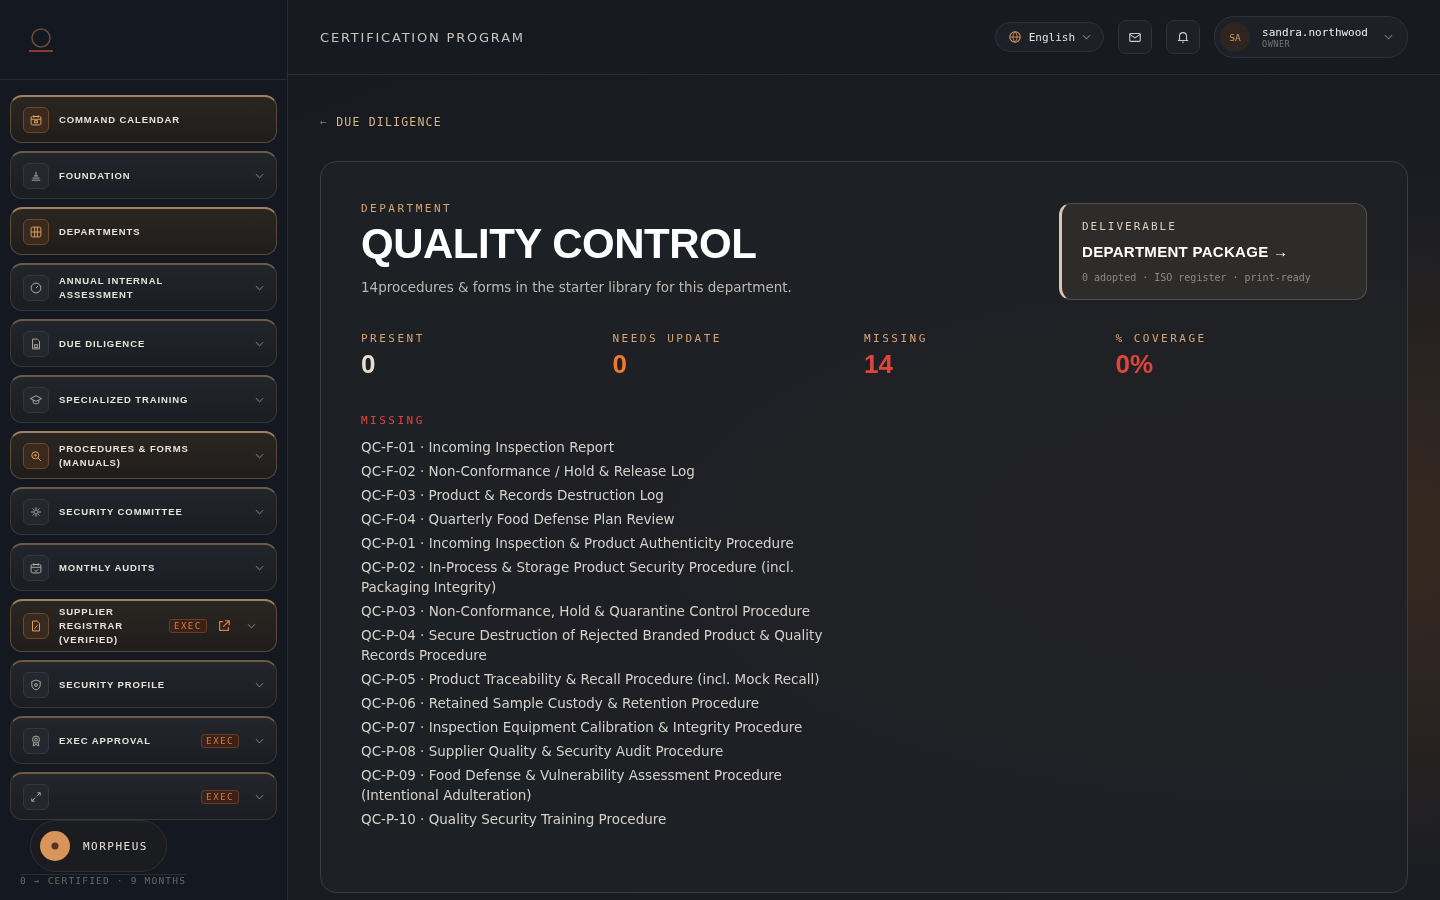  What do you see at coordinates (561, 703) in the screenshot?
I see `missing-item: QC-P-06 · Retained Sample Custody & Retention Procedure` at bounding box center [561, 703].